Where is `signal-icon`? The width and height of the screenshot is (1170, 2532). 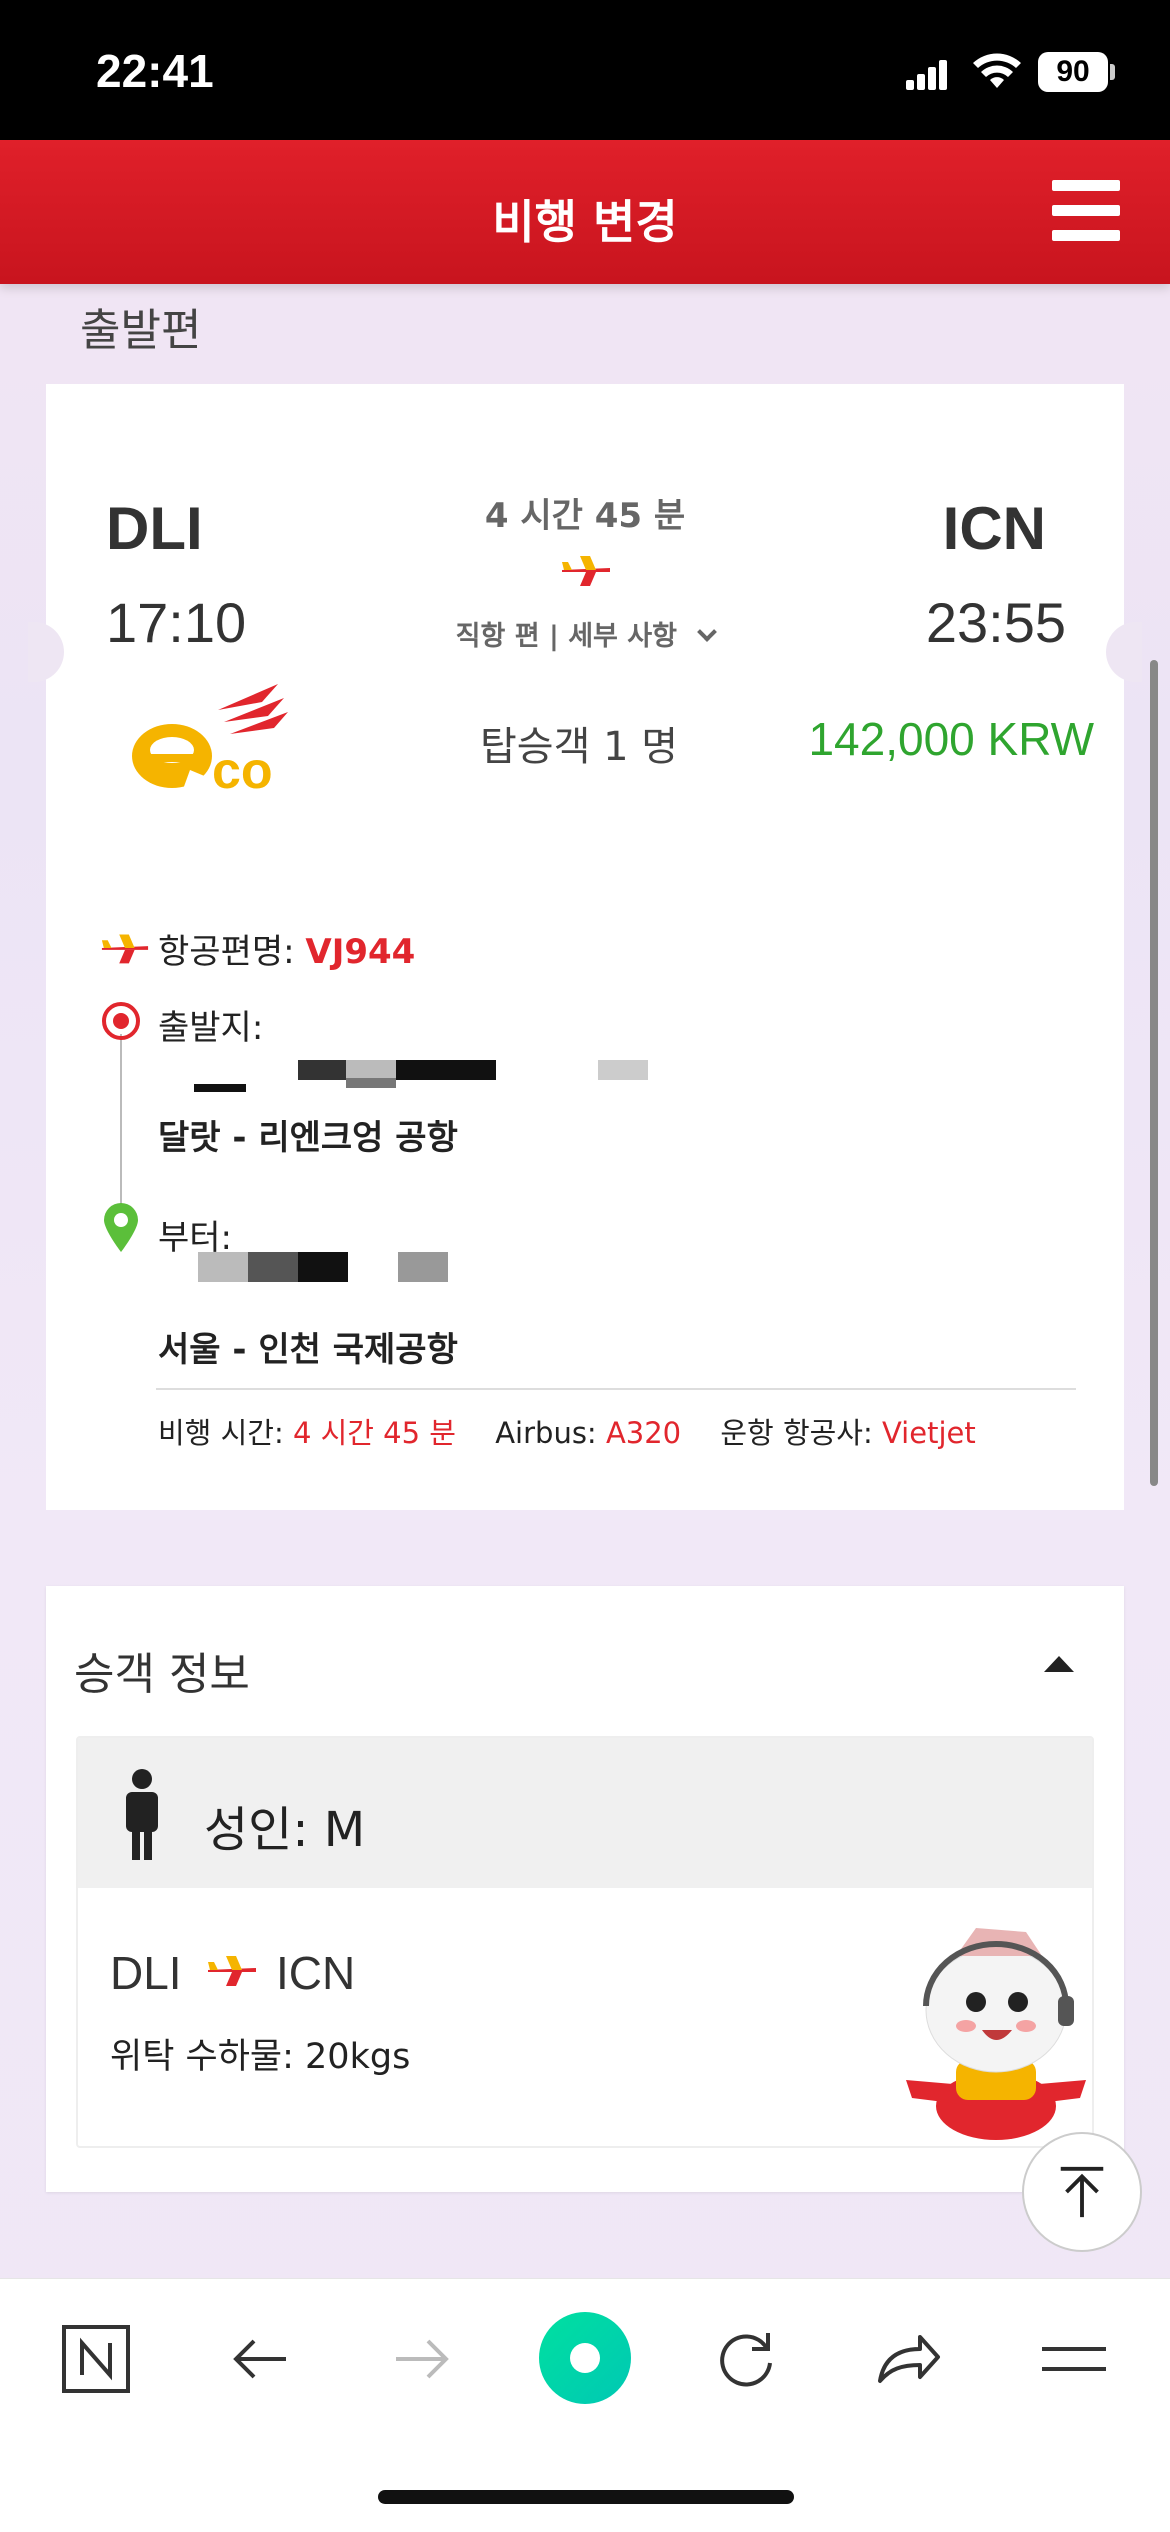 signal-icon is located at coordinates (927, 74).